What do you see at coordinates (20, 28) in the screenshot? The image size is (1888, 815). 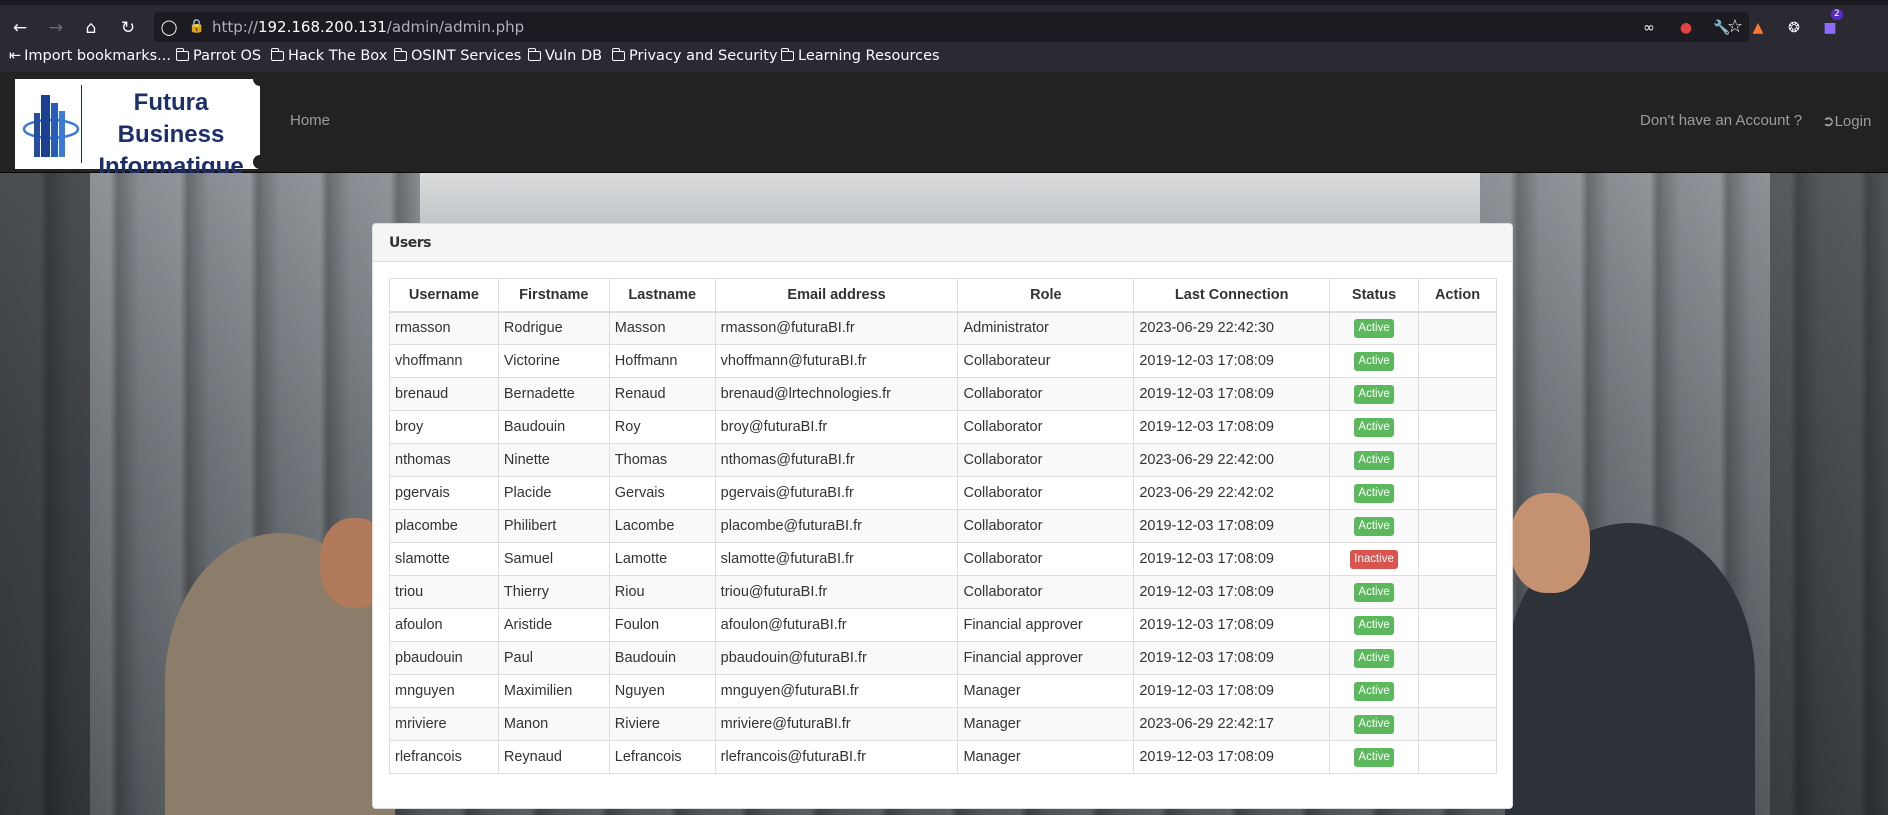 I see `back-icon: ←` at bounding box center [20, 28].